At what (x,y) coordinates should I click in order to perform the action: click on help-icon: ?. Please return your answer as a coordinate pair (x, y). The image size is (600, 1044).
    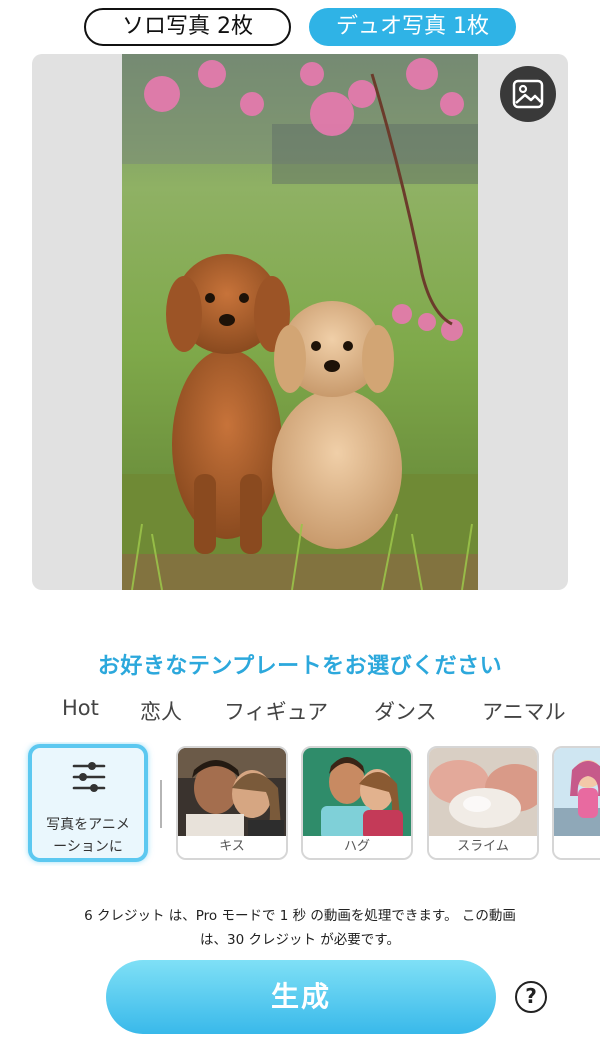
    Looking at the image, I should click on (531, 996).